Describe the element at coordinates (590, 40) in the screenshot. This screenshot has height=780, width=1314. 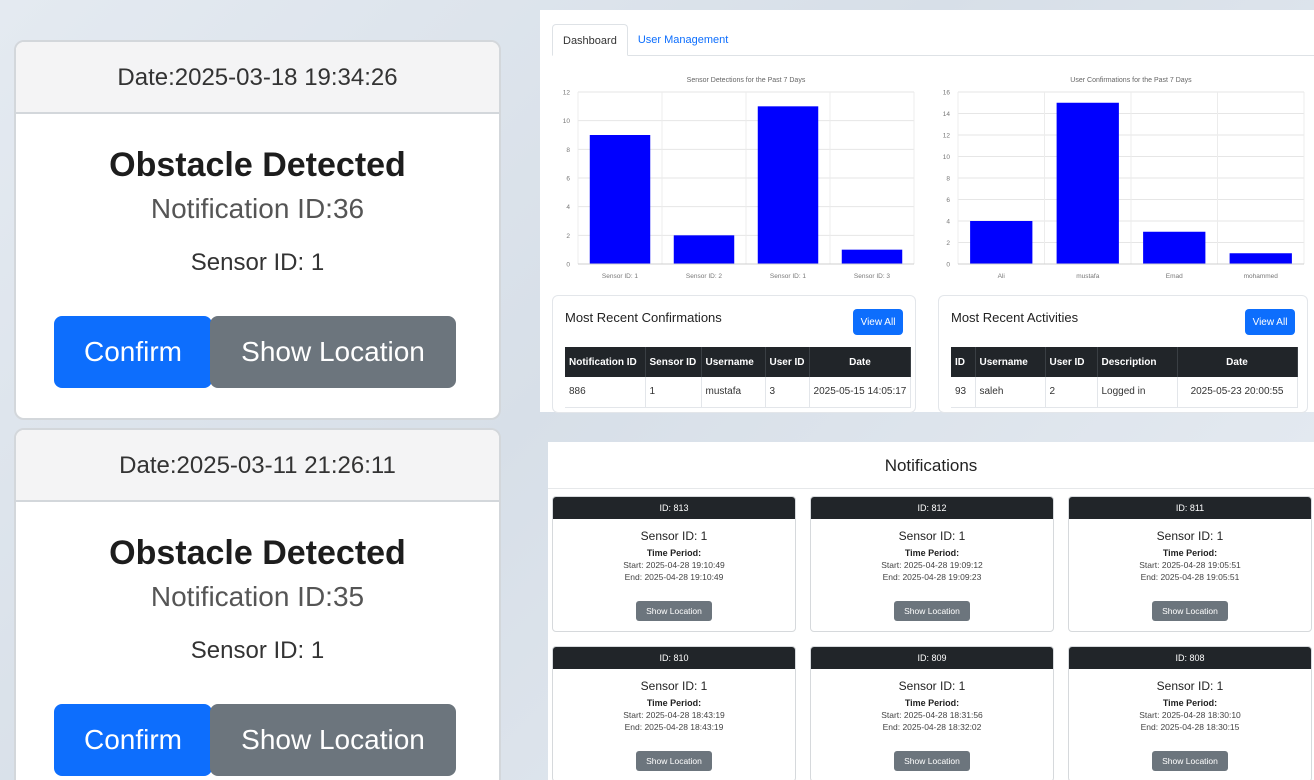
I see `tab-dashboard: Dashboard` at that location.